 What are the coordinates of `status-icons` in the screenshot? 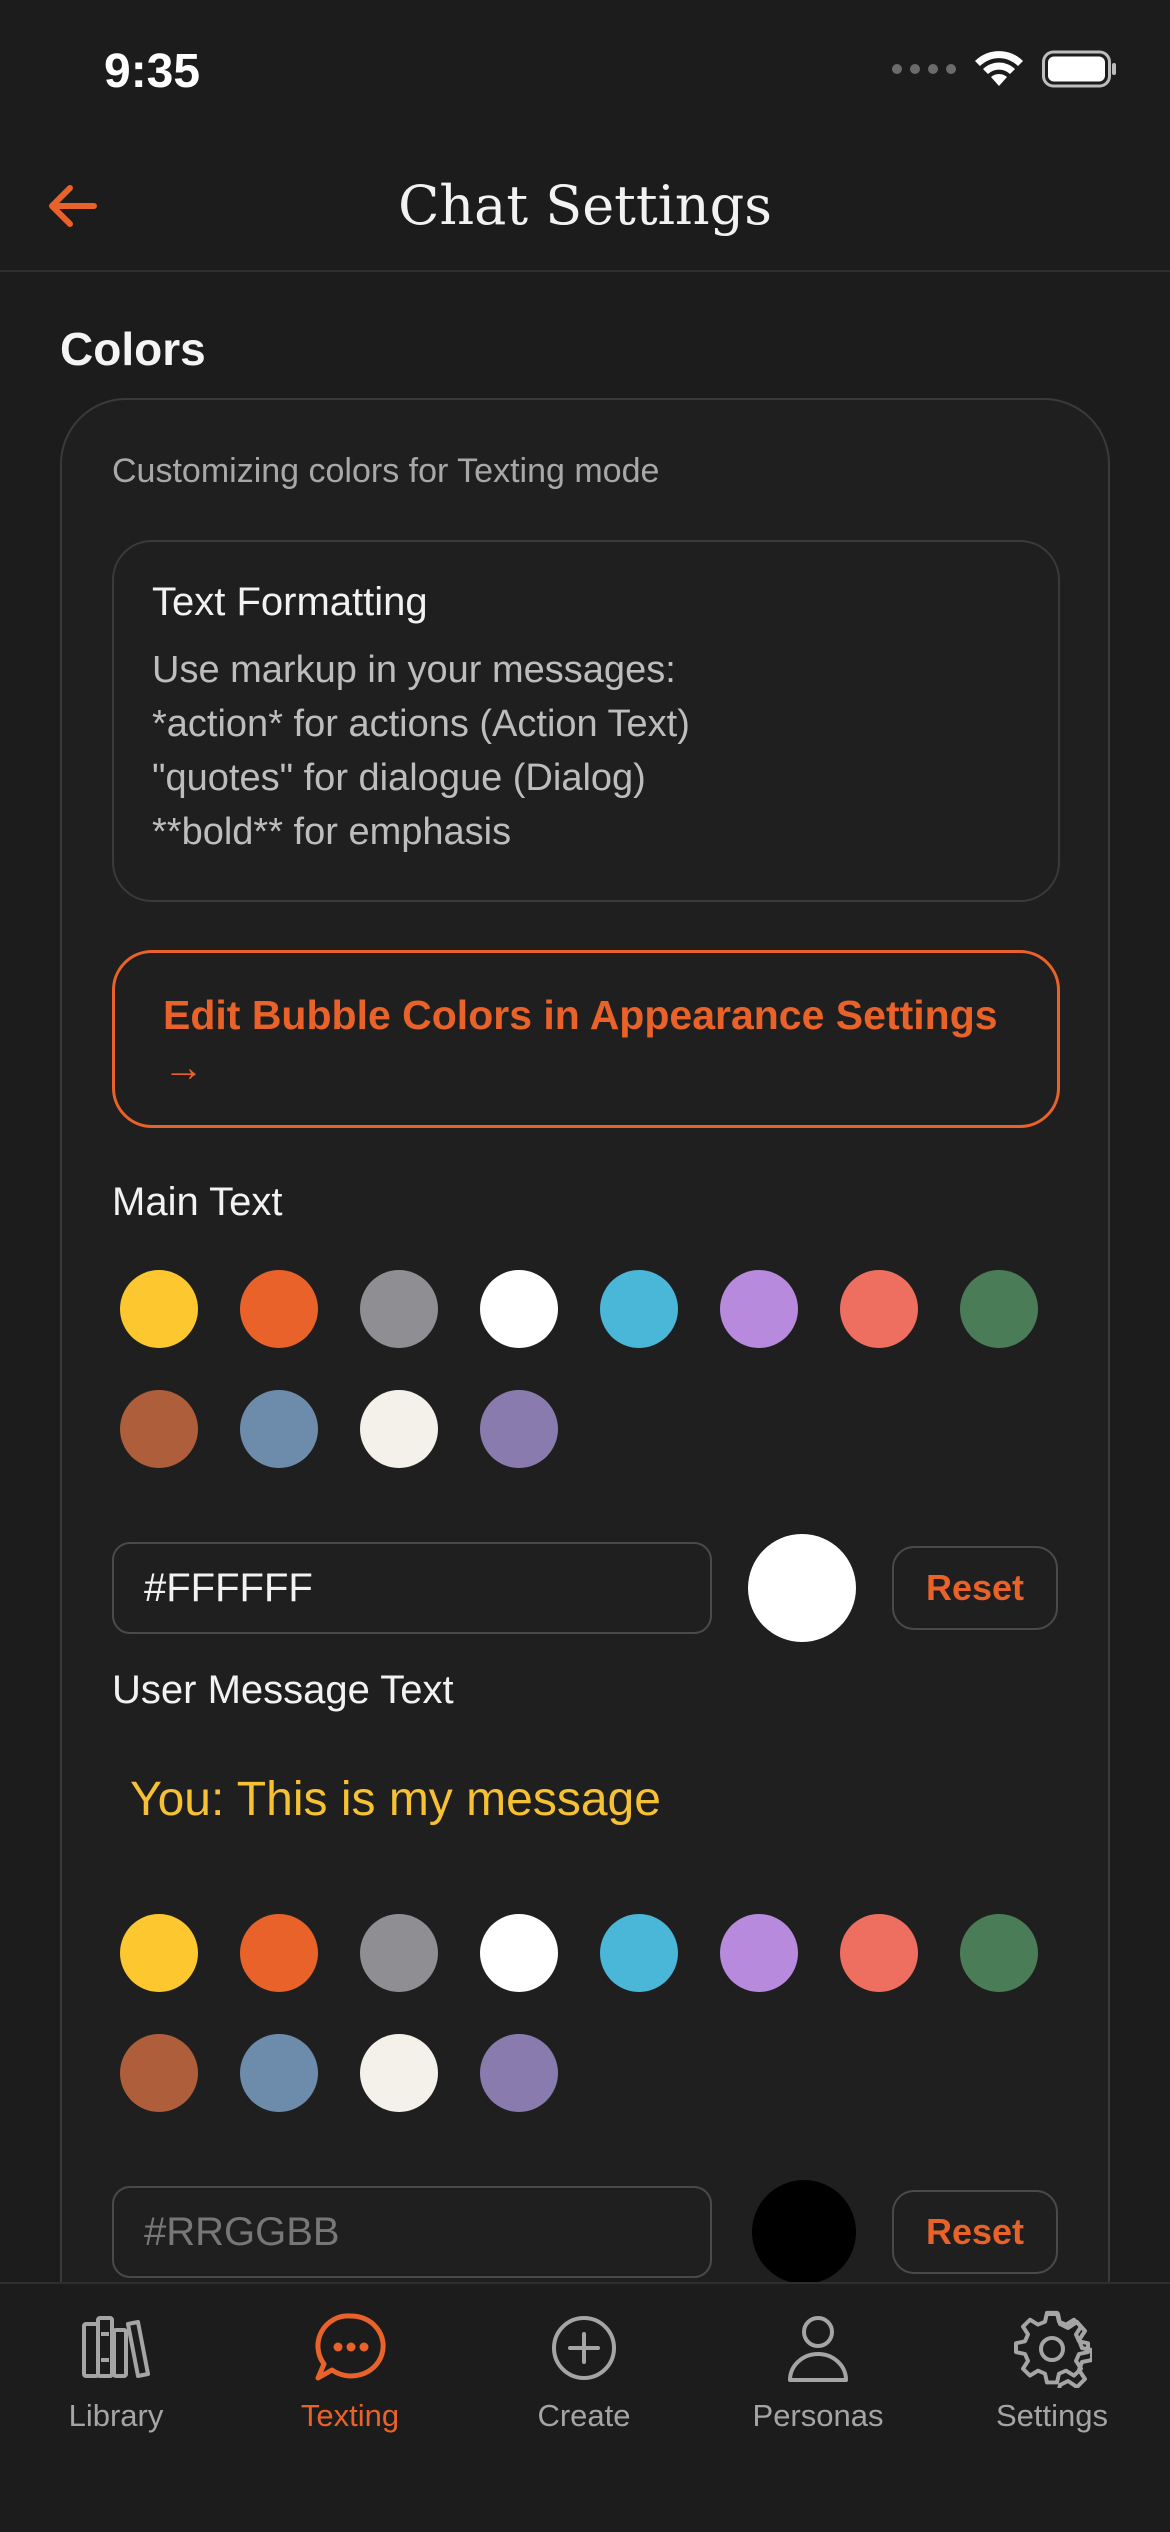 It's located at (1005, 69).